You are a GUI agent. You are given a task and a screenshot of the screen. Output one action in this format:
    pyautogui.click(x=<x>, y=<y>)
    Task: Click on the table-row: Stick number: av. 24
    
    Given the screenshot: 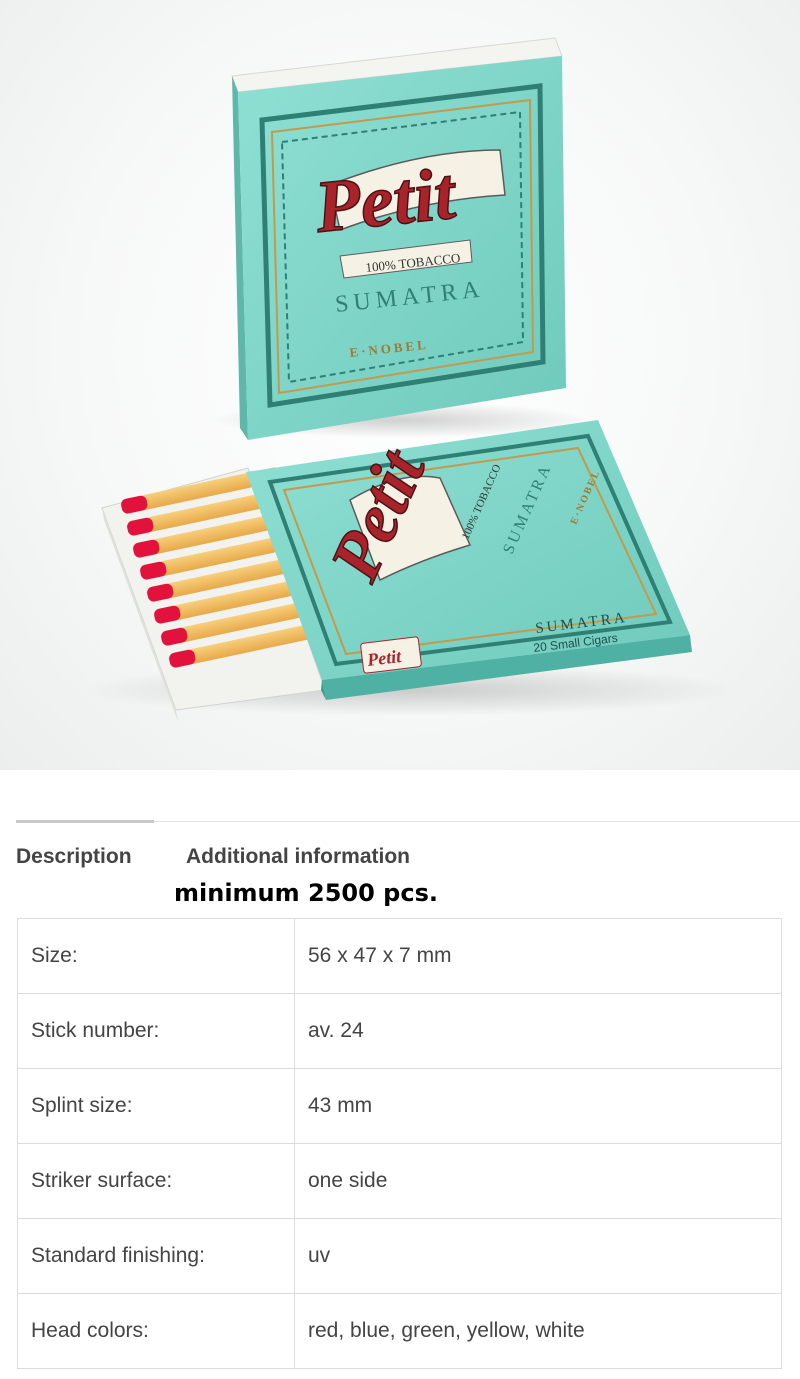 What is the action you would take?
    pyautogui.click(x=399, y=1031)
    